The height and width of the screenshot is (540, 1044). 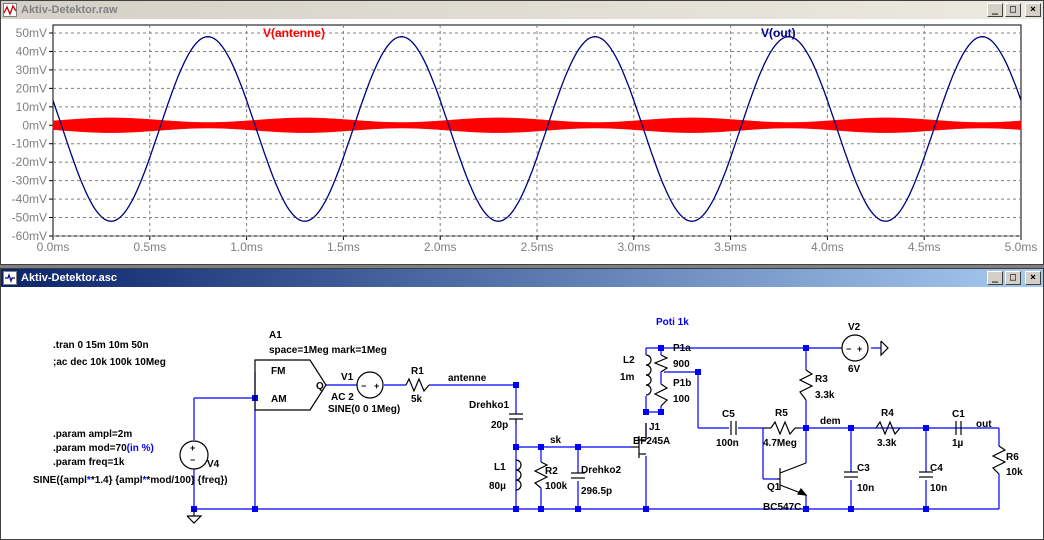 I want to click on v1-spec: SINE(0 0 1Meg), so click(x=364, y=409).